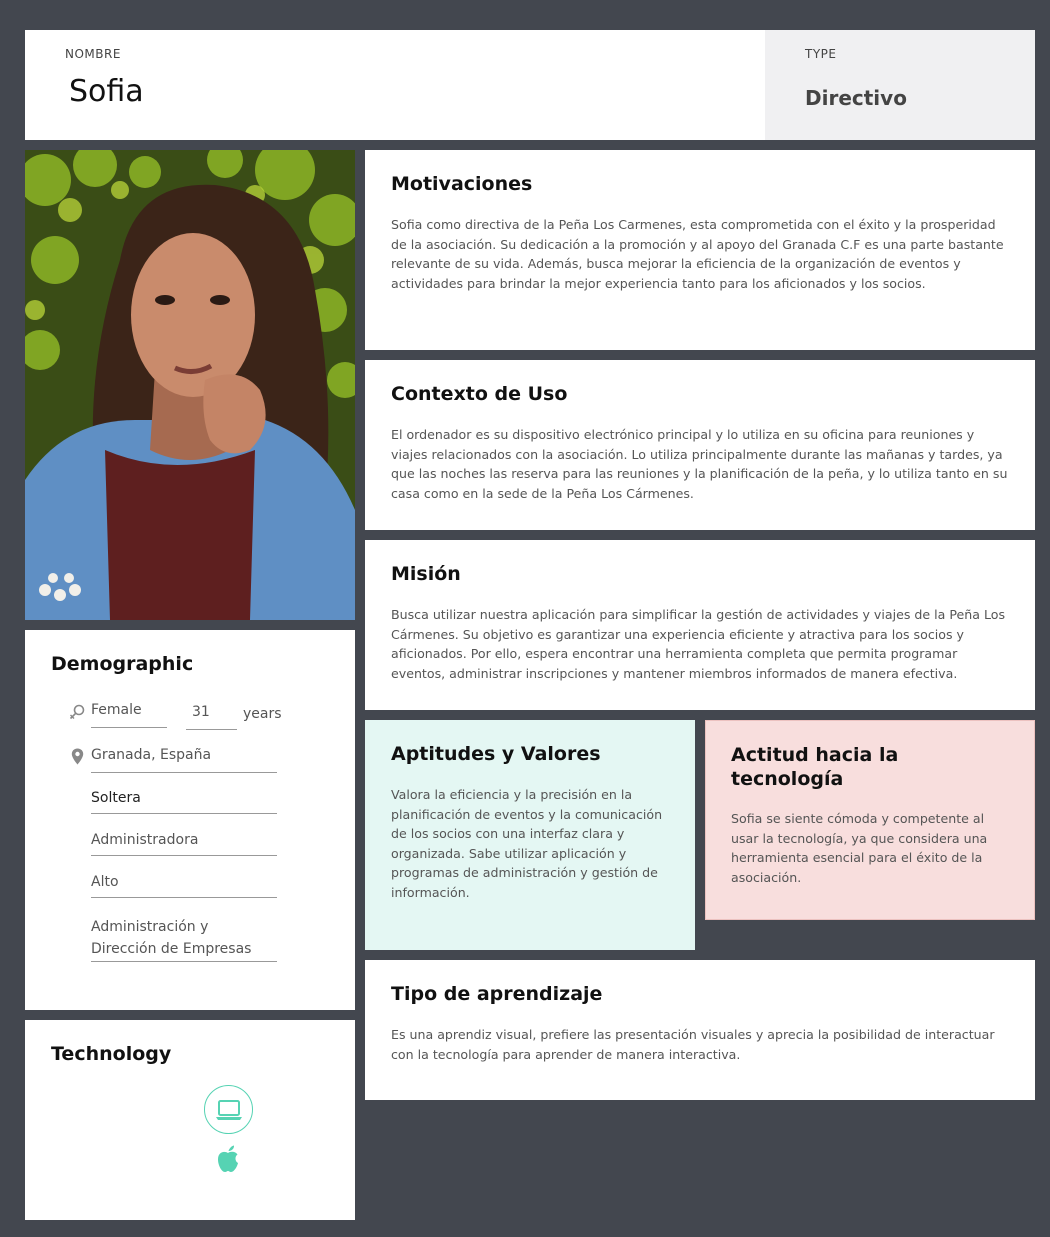 The width and height of the screenshot is (1050, 1237). Describe the element at coordinates (129, 715) in the screenshot. I see `gender-field: Female` at that location.